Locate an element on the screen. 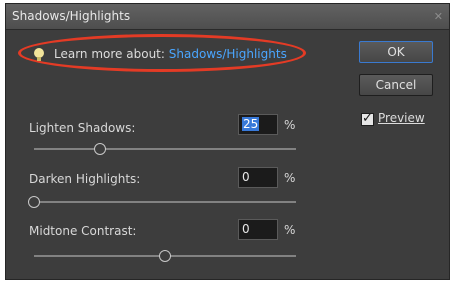 The height and width of the screenshot is (283, 455). darken-highlights-unit: % is located at coordinates (290, 178).